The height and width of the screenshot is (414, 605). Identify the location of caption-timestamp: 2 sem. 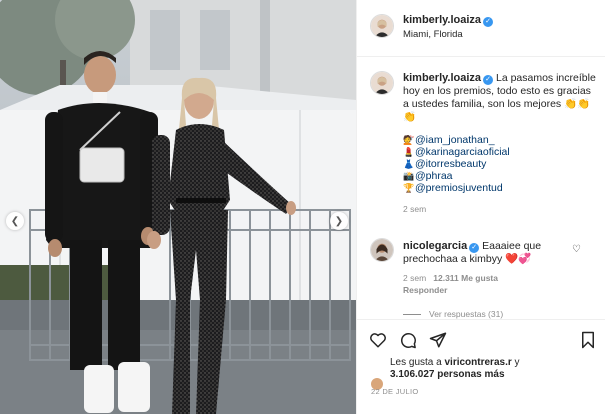
(500, 209).